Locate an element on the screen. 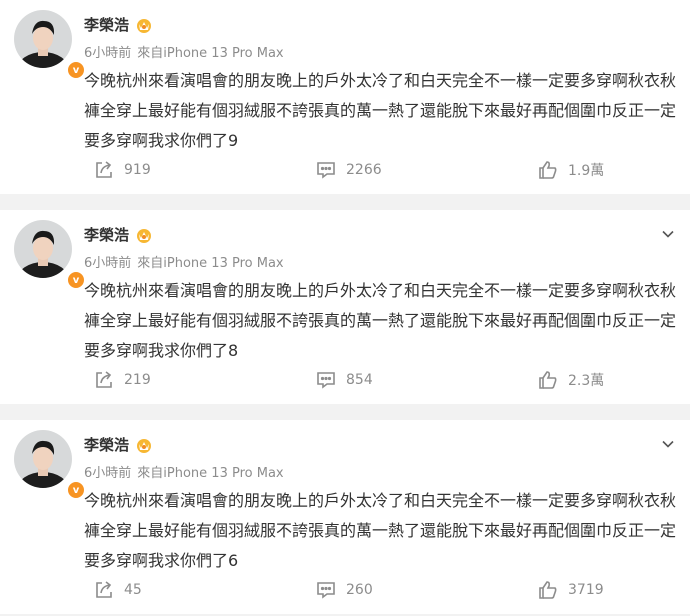  comment-count: 2266 is located at coordinates (364, 170).